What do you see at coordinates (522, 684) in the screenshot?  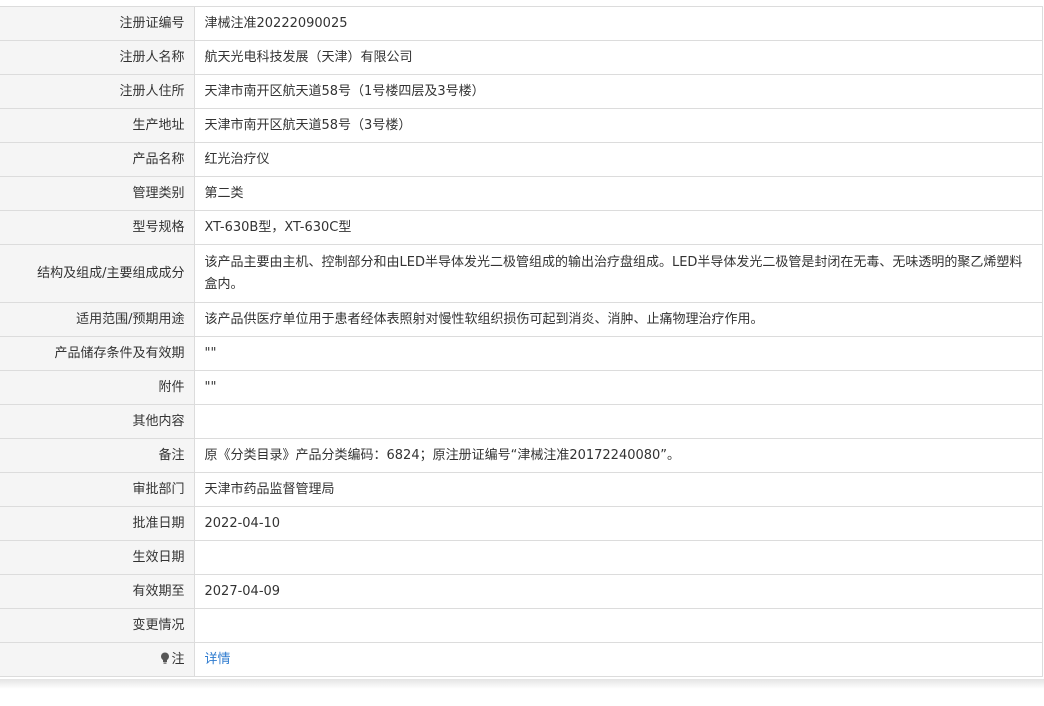 I see `page-bottom-shadow` at bounding box center [522, 684].